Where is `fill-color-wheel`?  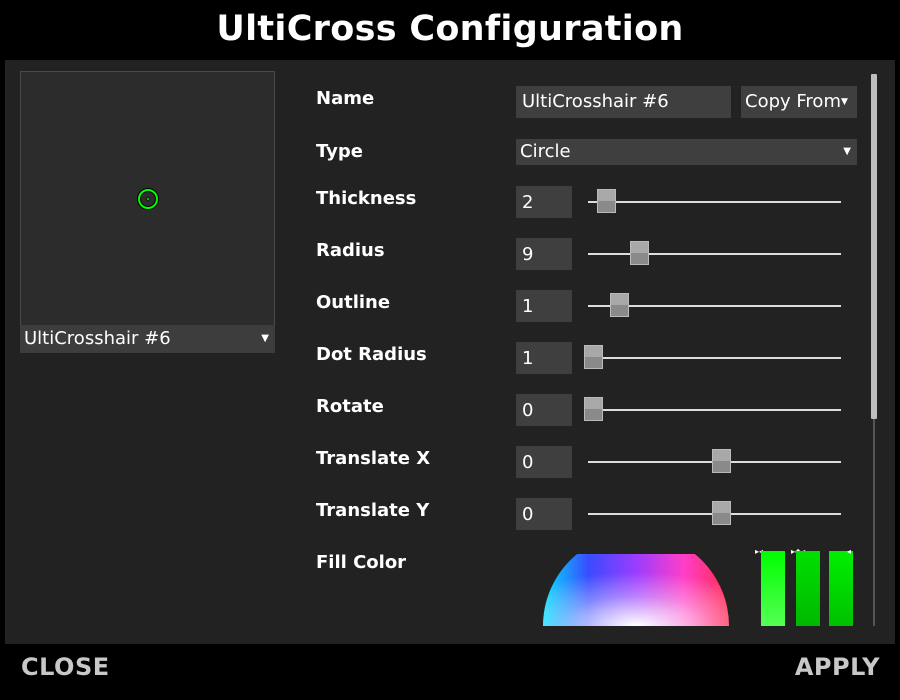 fill-color-wheel is located at coordinates (636, 590).